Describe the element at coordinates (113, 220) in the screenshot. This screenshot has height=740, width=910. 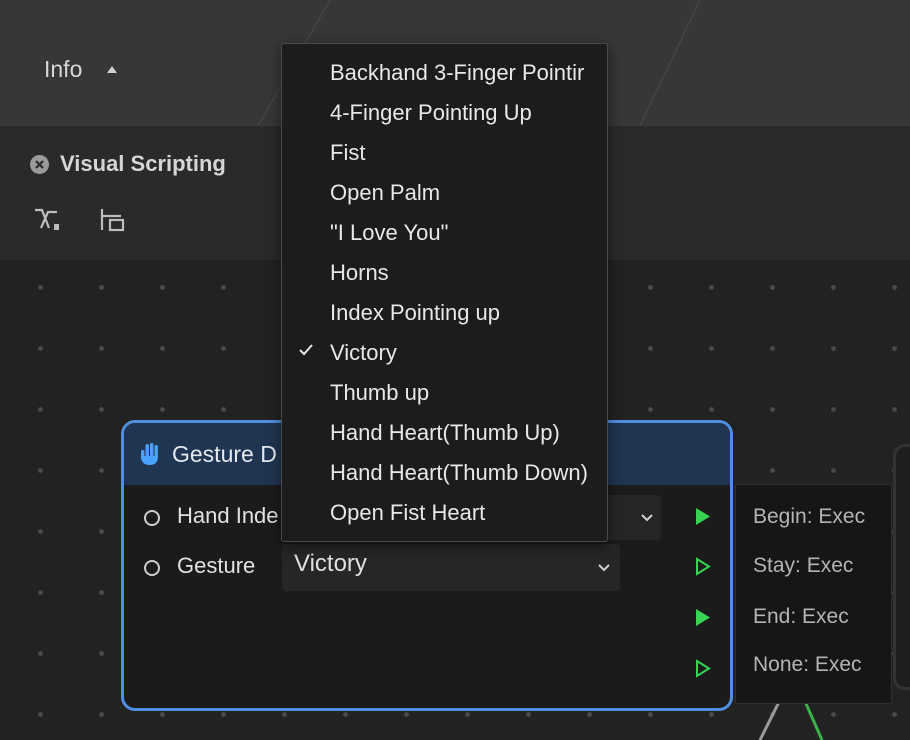
I see `frame-tool-icon` at that location.